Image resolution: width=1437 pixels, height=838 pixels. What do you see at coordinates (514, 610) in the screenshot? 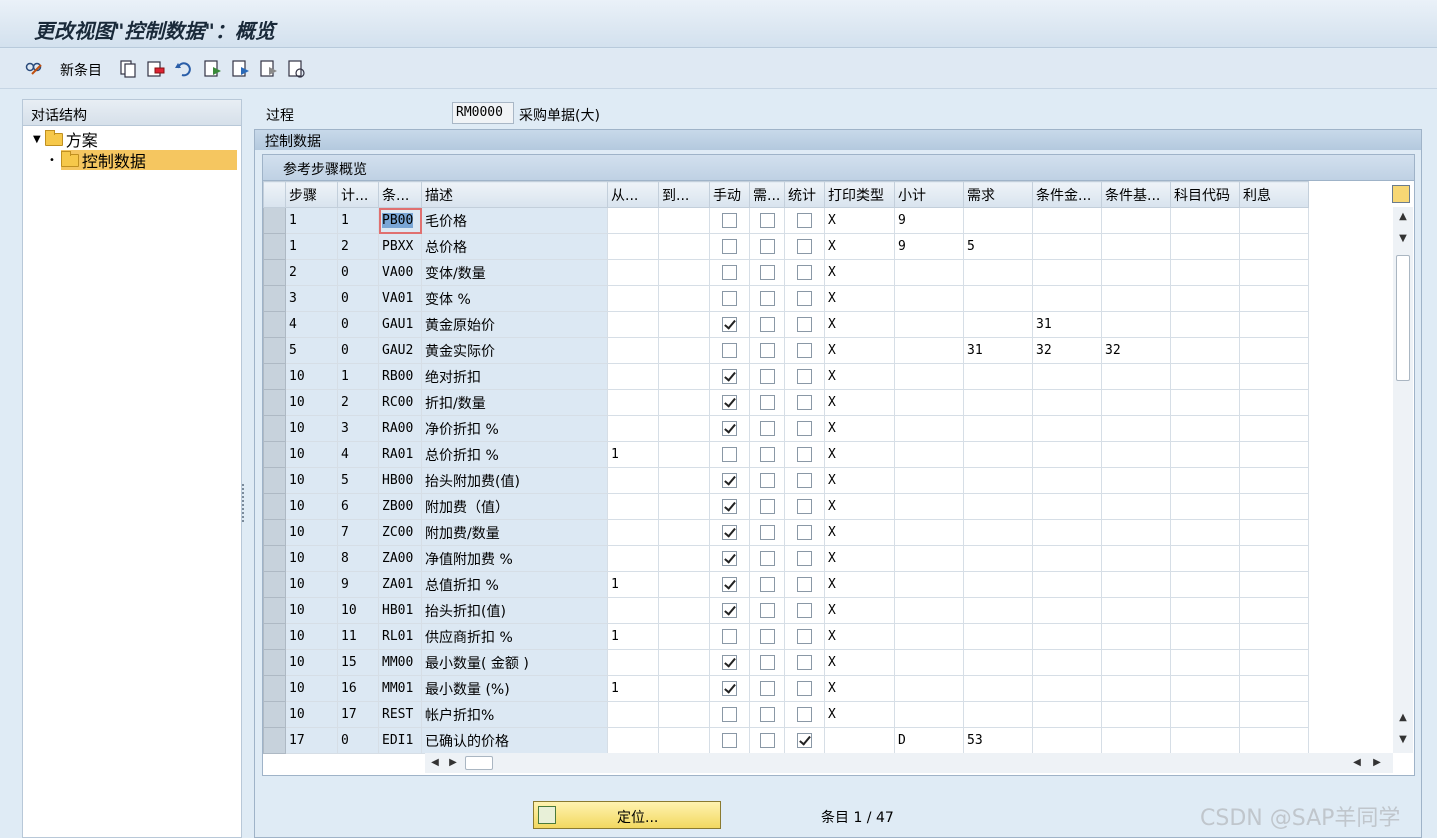
I see `desc-cell: 抬头折扣(值)` at bounding box center [514, 610].